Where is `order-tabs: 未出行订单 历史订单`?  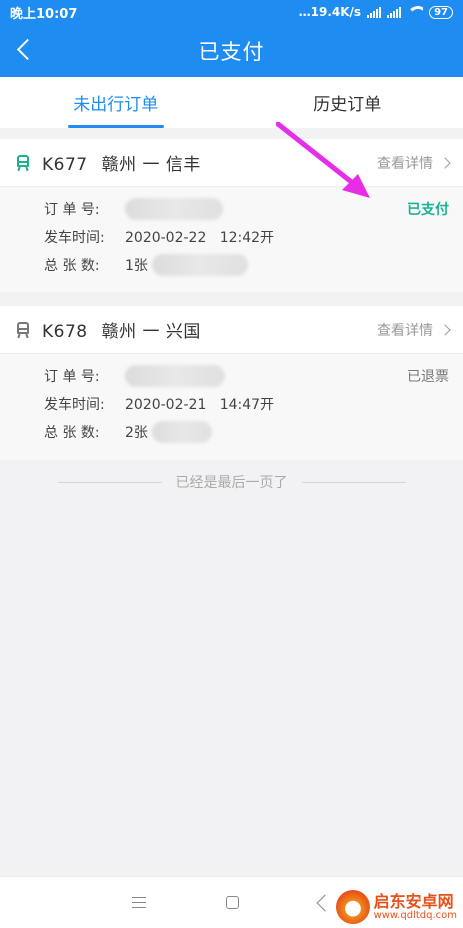
order-tabs: 未出行订单 历史订单 is located at coordinates (231, 102).